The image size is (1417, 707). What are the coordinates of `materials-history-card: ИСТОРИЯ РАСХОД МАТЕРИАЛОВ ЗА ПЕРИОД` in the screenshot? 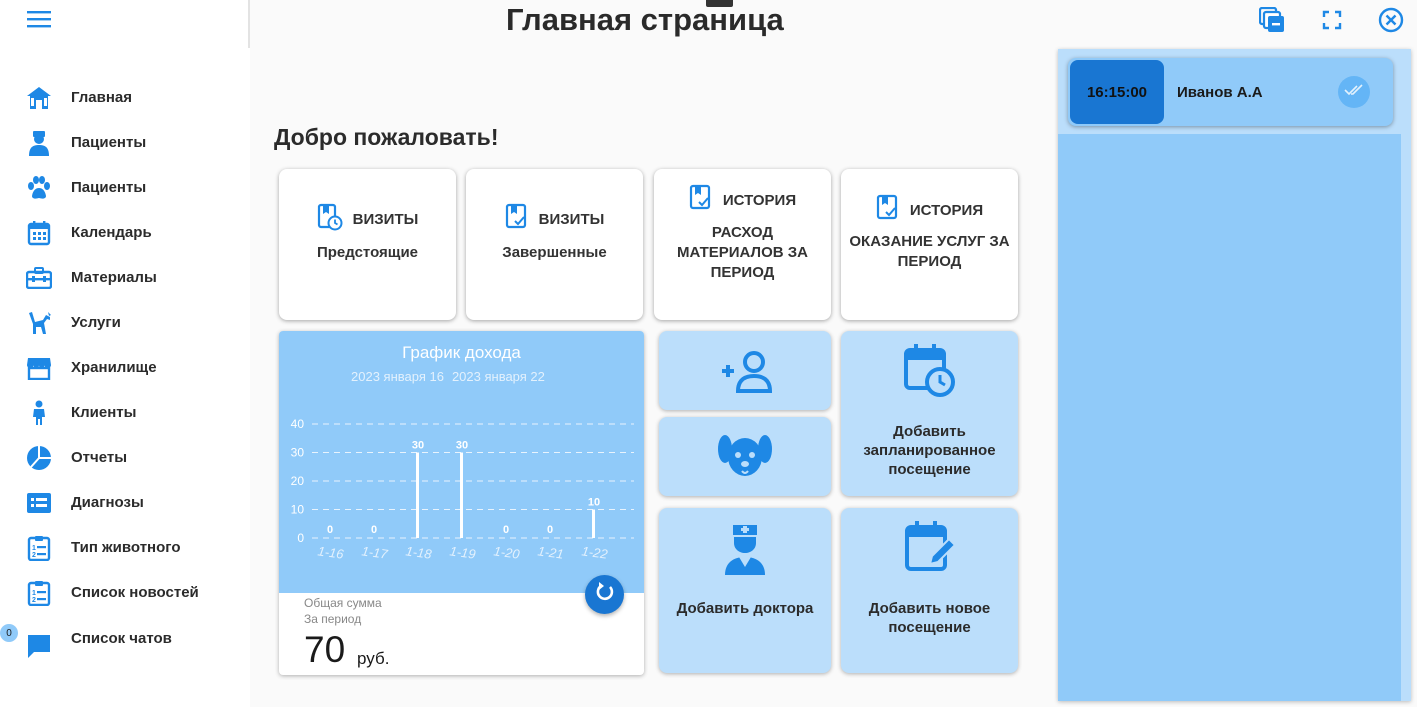 It's located at (742, 244).